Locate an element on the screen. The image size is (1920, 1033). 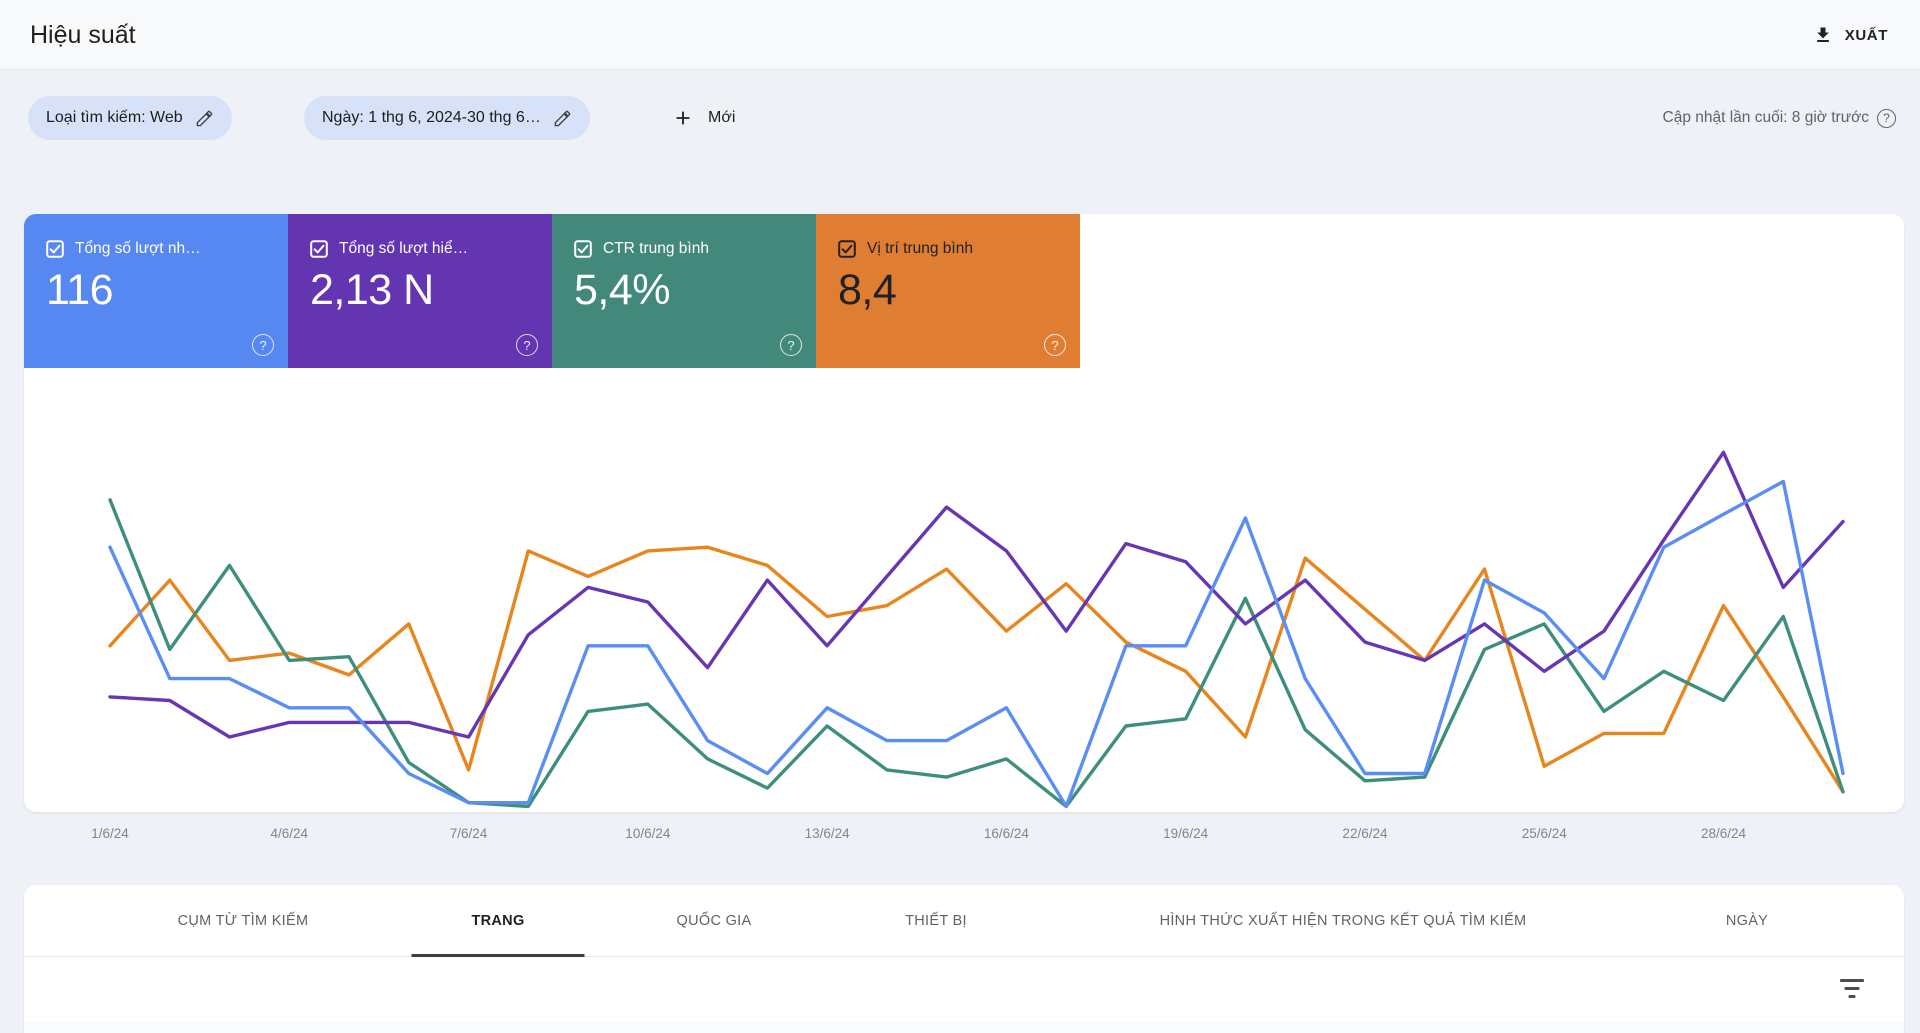
metric-value: 5,4% is located at coordinates (622, 290).